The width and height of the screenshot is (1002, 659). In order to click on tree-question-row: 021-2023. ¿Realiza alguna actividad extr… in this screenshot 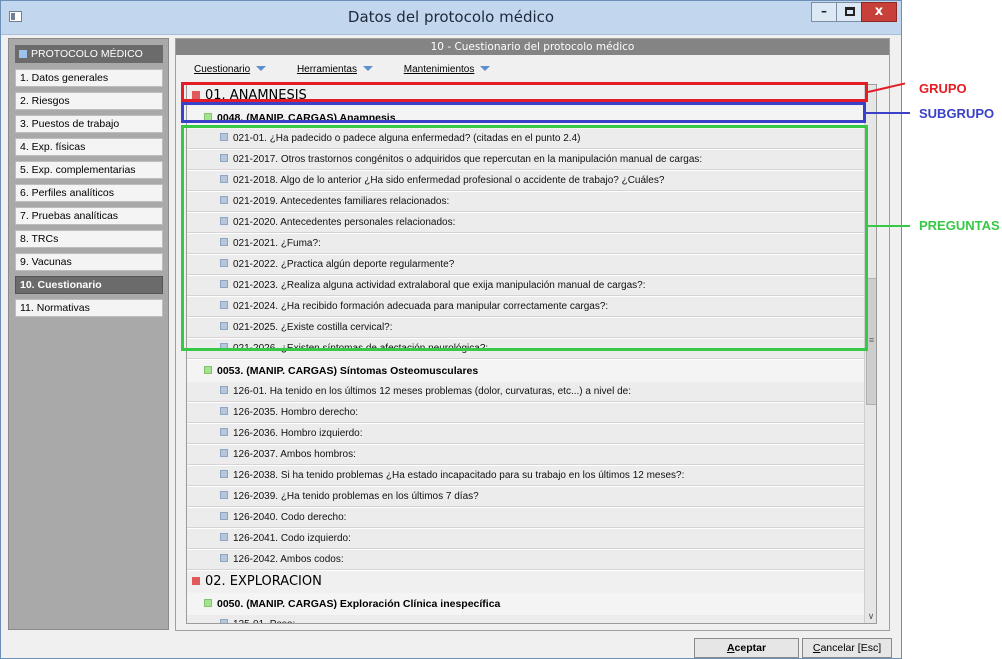, I will do `click(525, 286)`.